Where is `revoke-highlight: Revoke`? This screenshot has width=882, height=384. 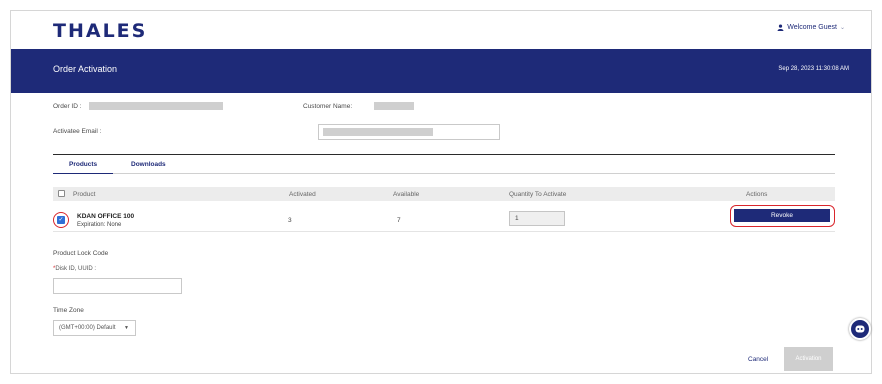
revoke-highlight: Revoke is located at coordinates (782, 216).